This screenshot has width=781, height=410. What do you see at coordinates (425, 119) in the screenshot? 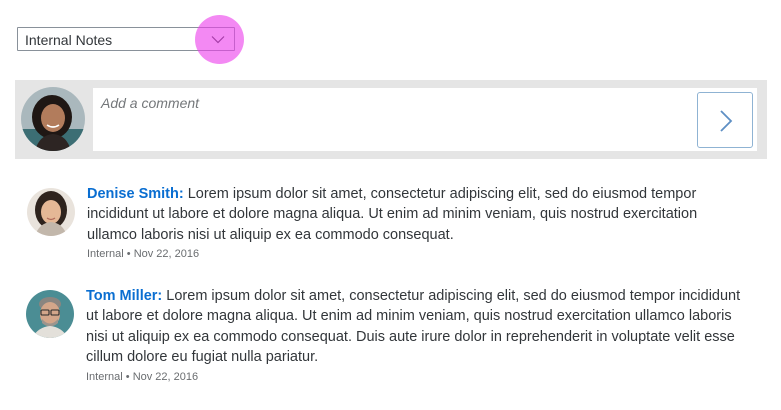
I see `comment-input` at bounding box center [425, 119].